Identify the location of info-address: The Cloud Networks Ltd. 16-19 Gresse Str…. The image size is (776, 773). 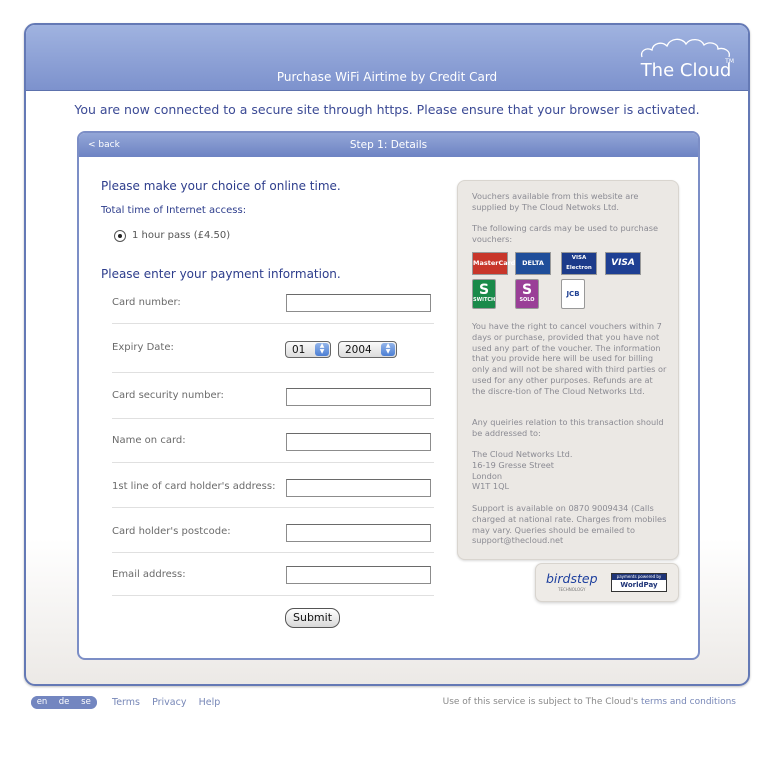
(570, 470).